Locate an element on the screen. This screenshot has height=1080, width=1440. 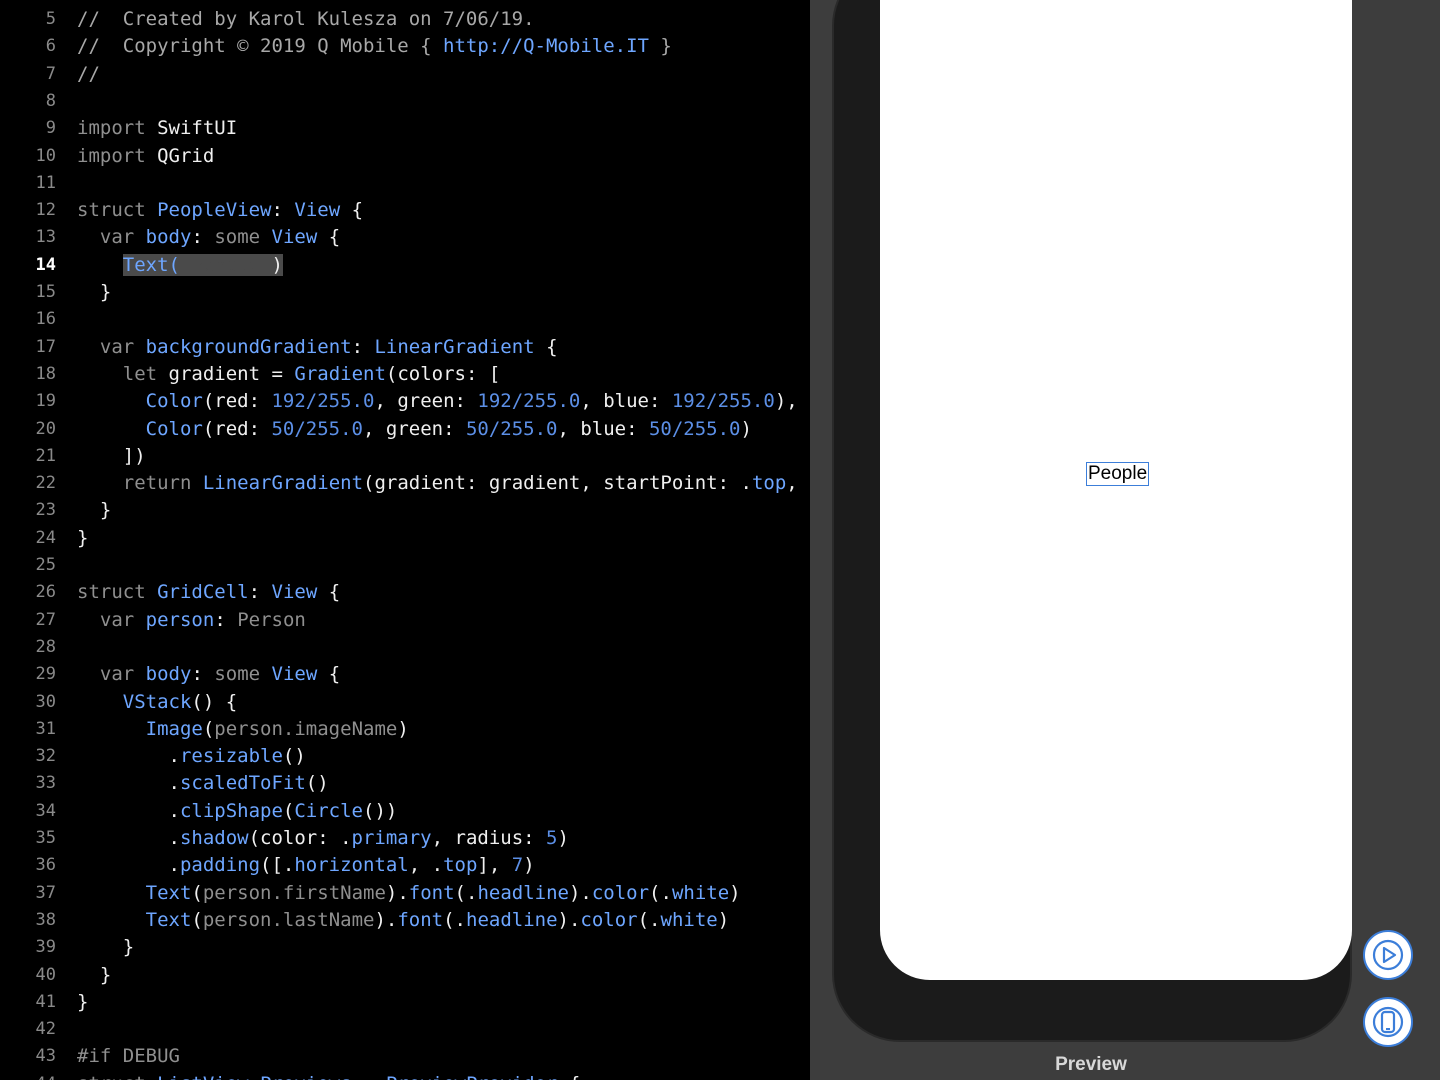
code-text: import SwiftUI is located at coordinates (157, 128).